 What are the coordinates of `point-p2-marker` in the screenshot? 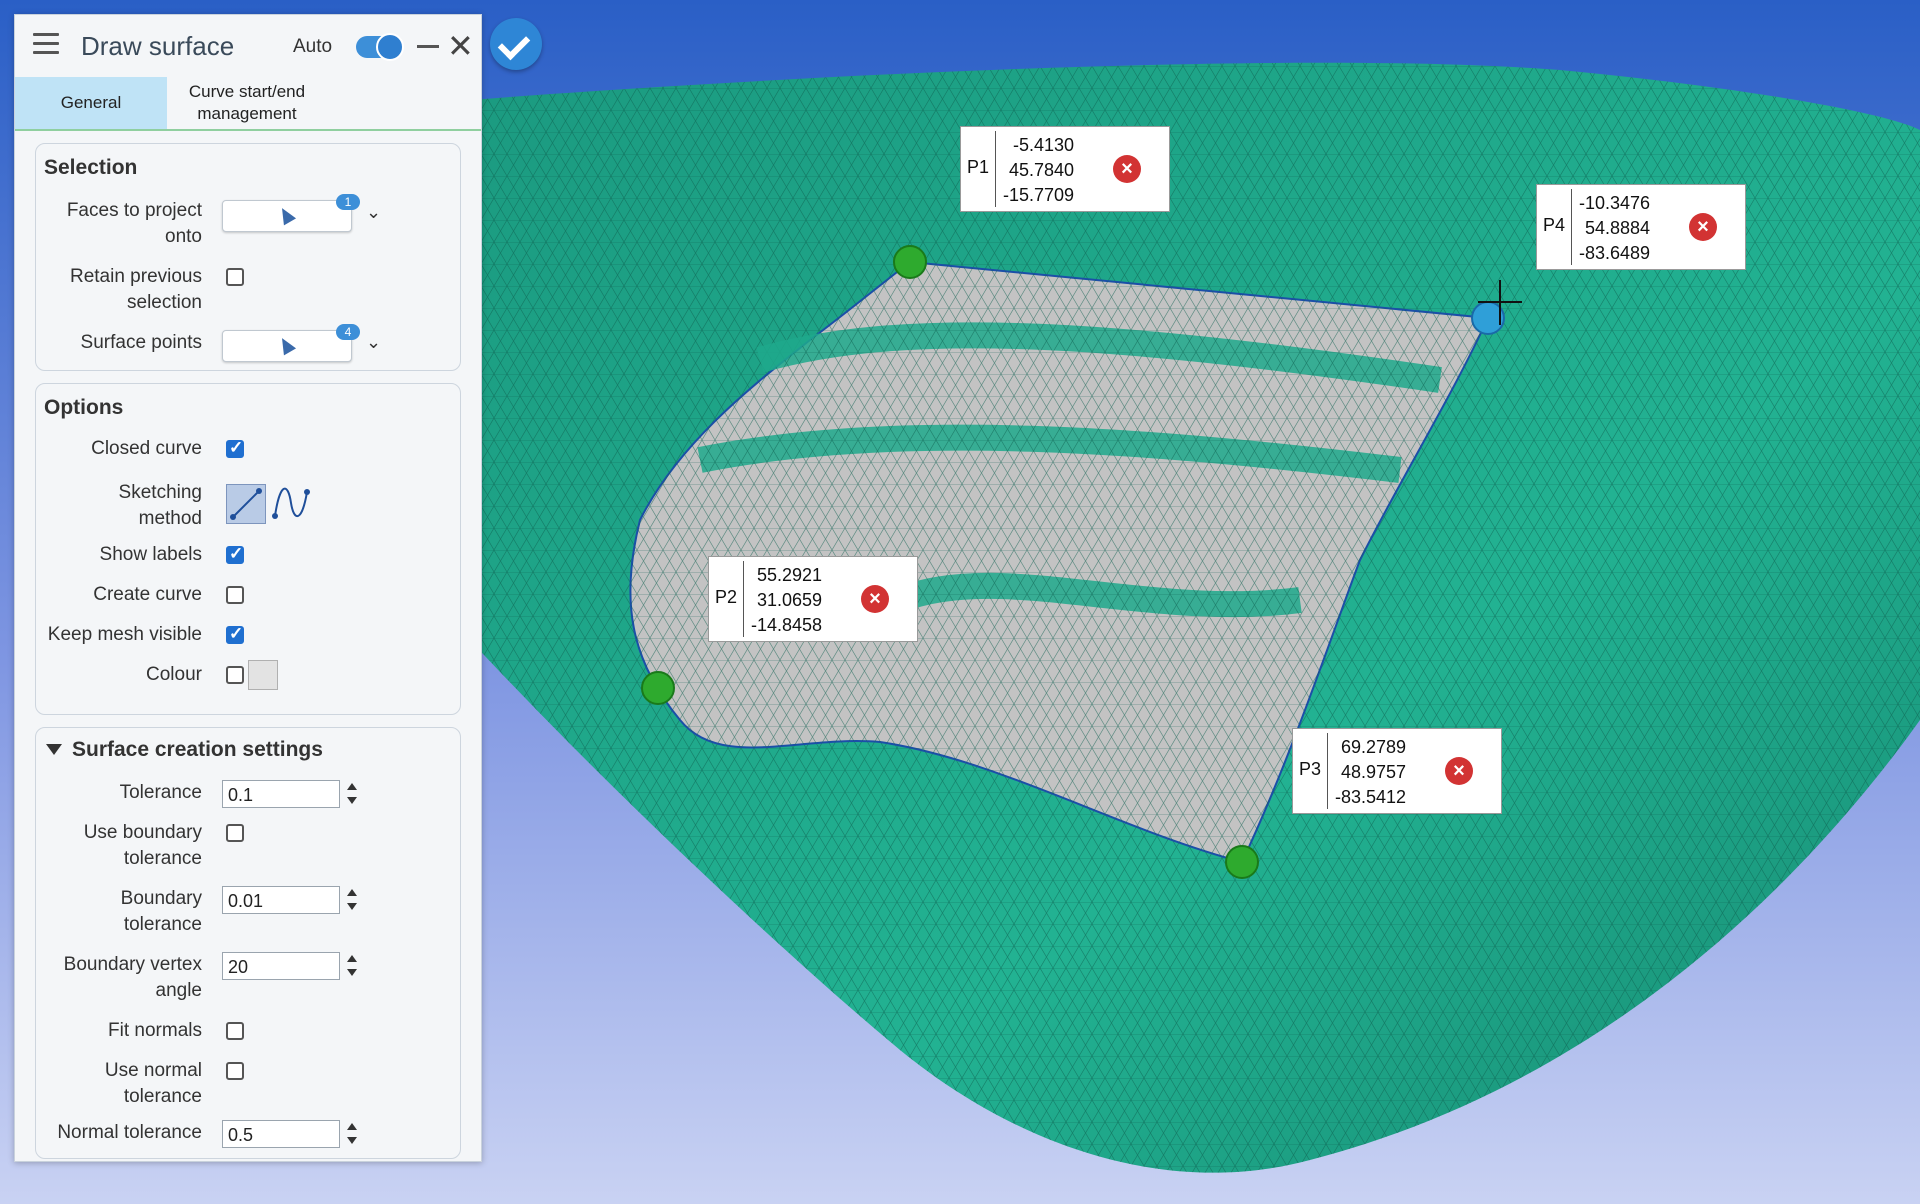 It's located at (658, 688).